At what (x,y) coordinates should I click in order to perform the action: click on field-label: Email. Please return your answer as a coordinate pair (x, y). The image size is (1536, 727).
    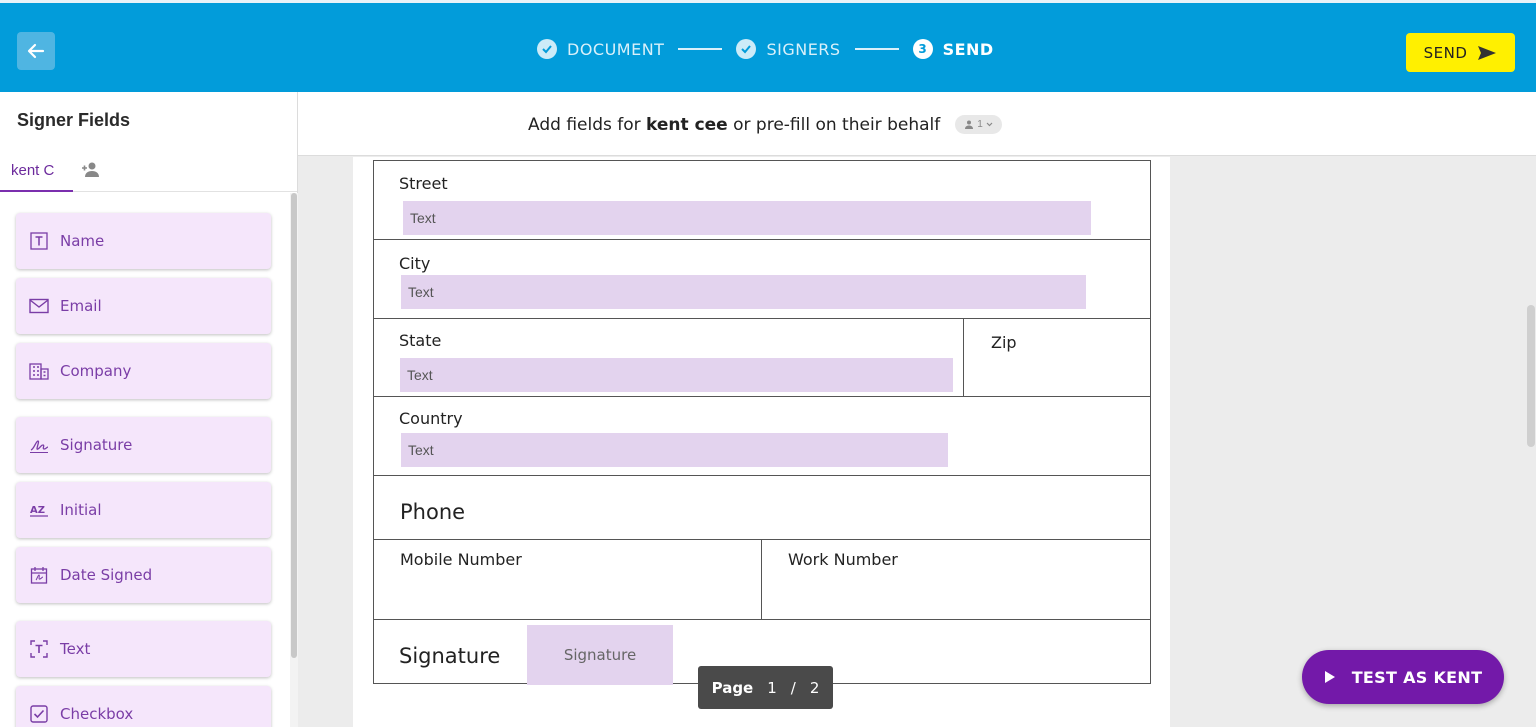
    Looking at the image, I should click on (81, 306).